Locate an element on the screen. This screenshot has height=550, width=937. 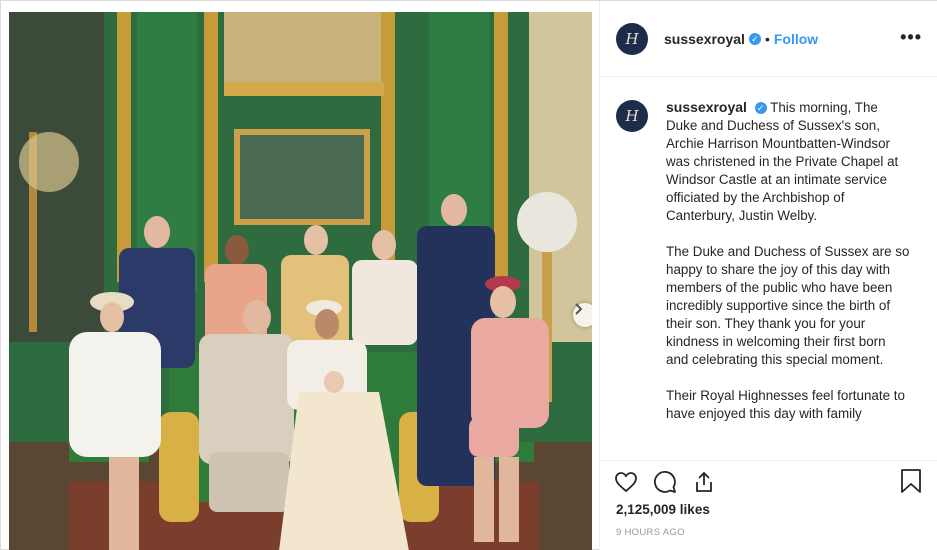
post-header: H sussexroyal ✓ • Follow ••• is located at coordinates (768, 39).